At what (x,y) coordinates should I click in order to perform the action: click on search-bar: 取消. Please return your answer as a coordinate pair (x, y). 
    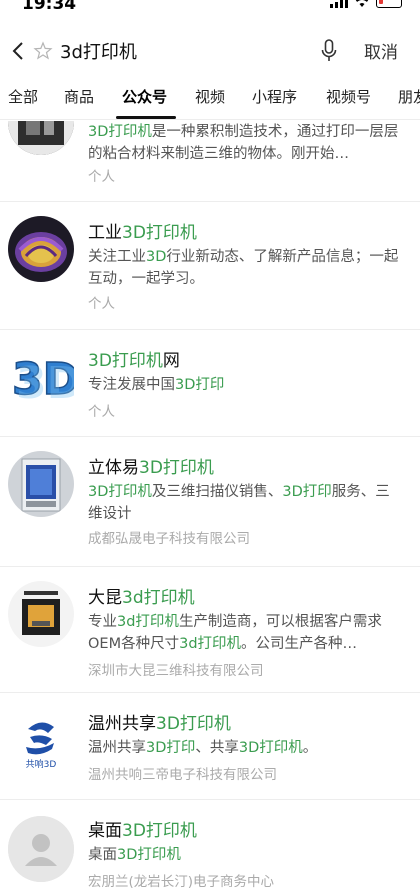
    Looking at the image, I should click on (210, 52).